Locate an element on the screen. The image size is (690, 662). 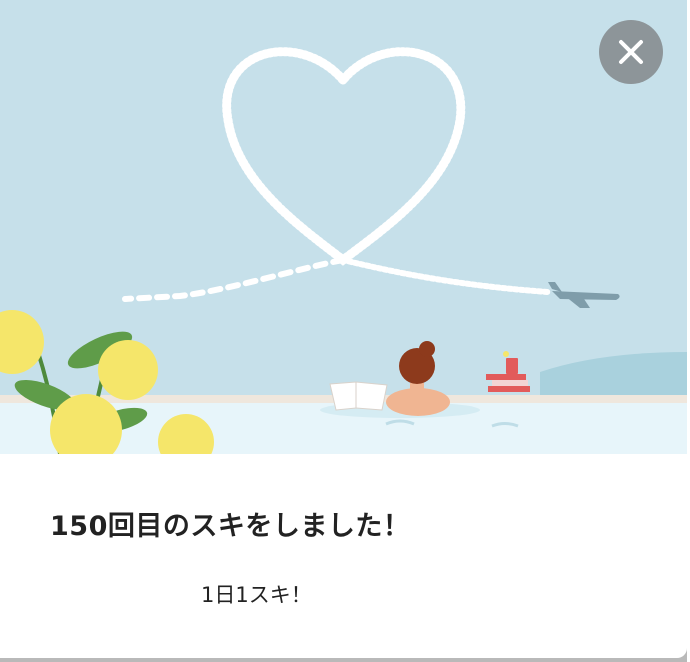
close-icon is located at coordinates (631, 52).